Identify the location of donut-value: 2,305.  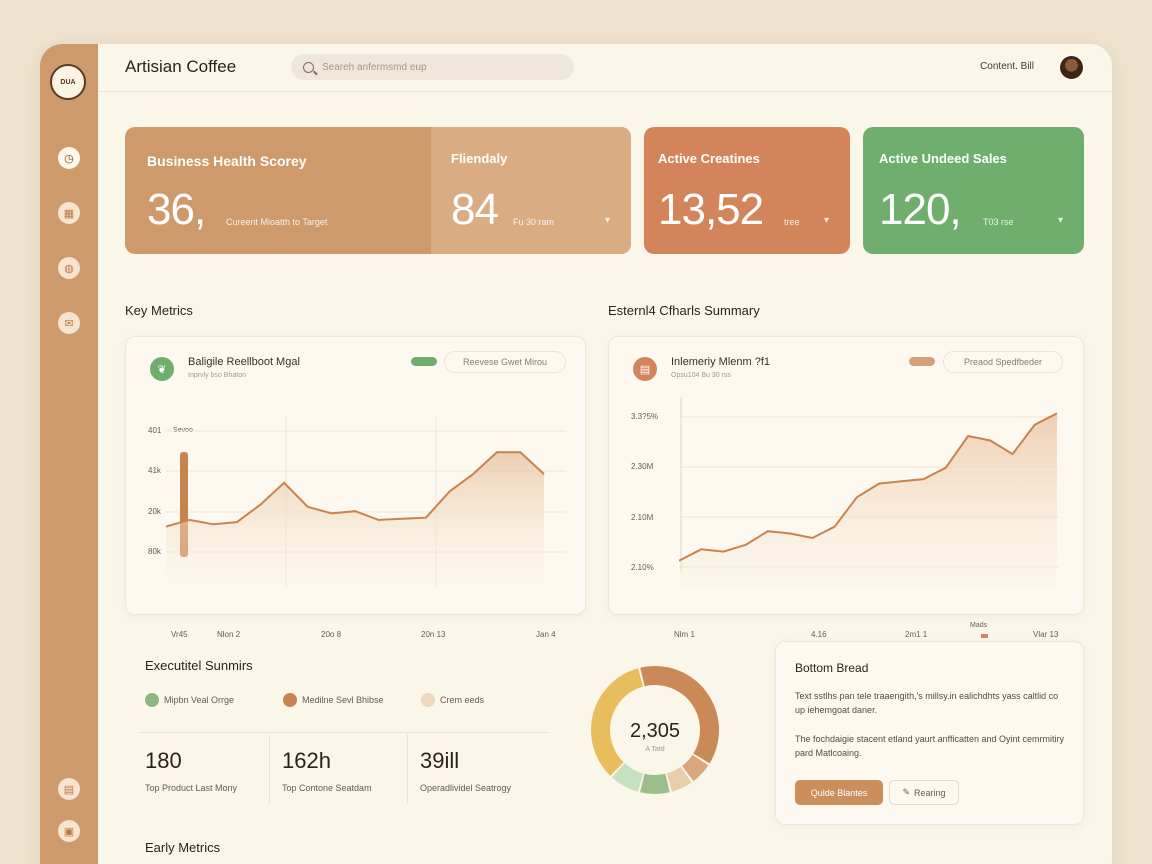
(655, 731).